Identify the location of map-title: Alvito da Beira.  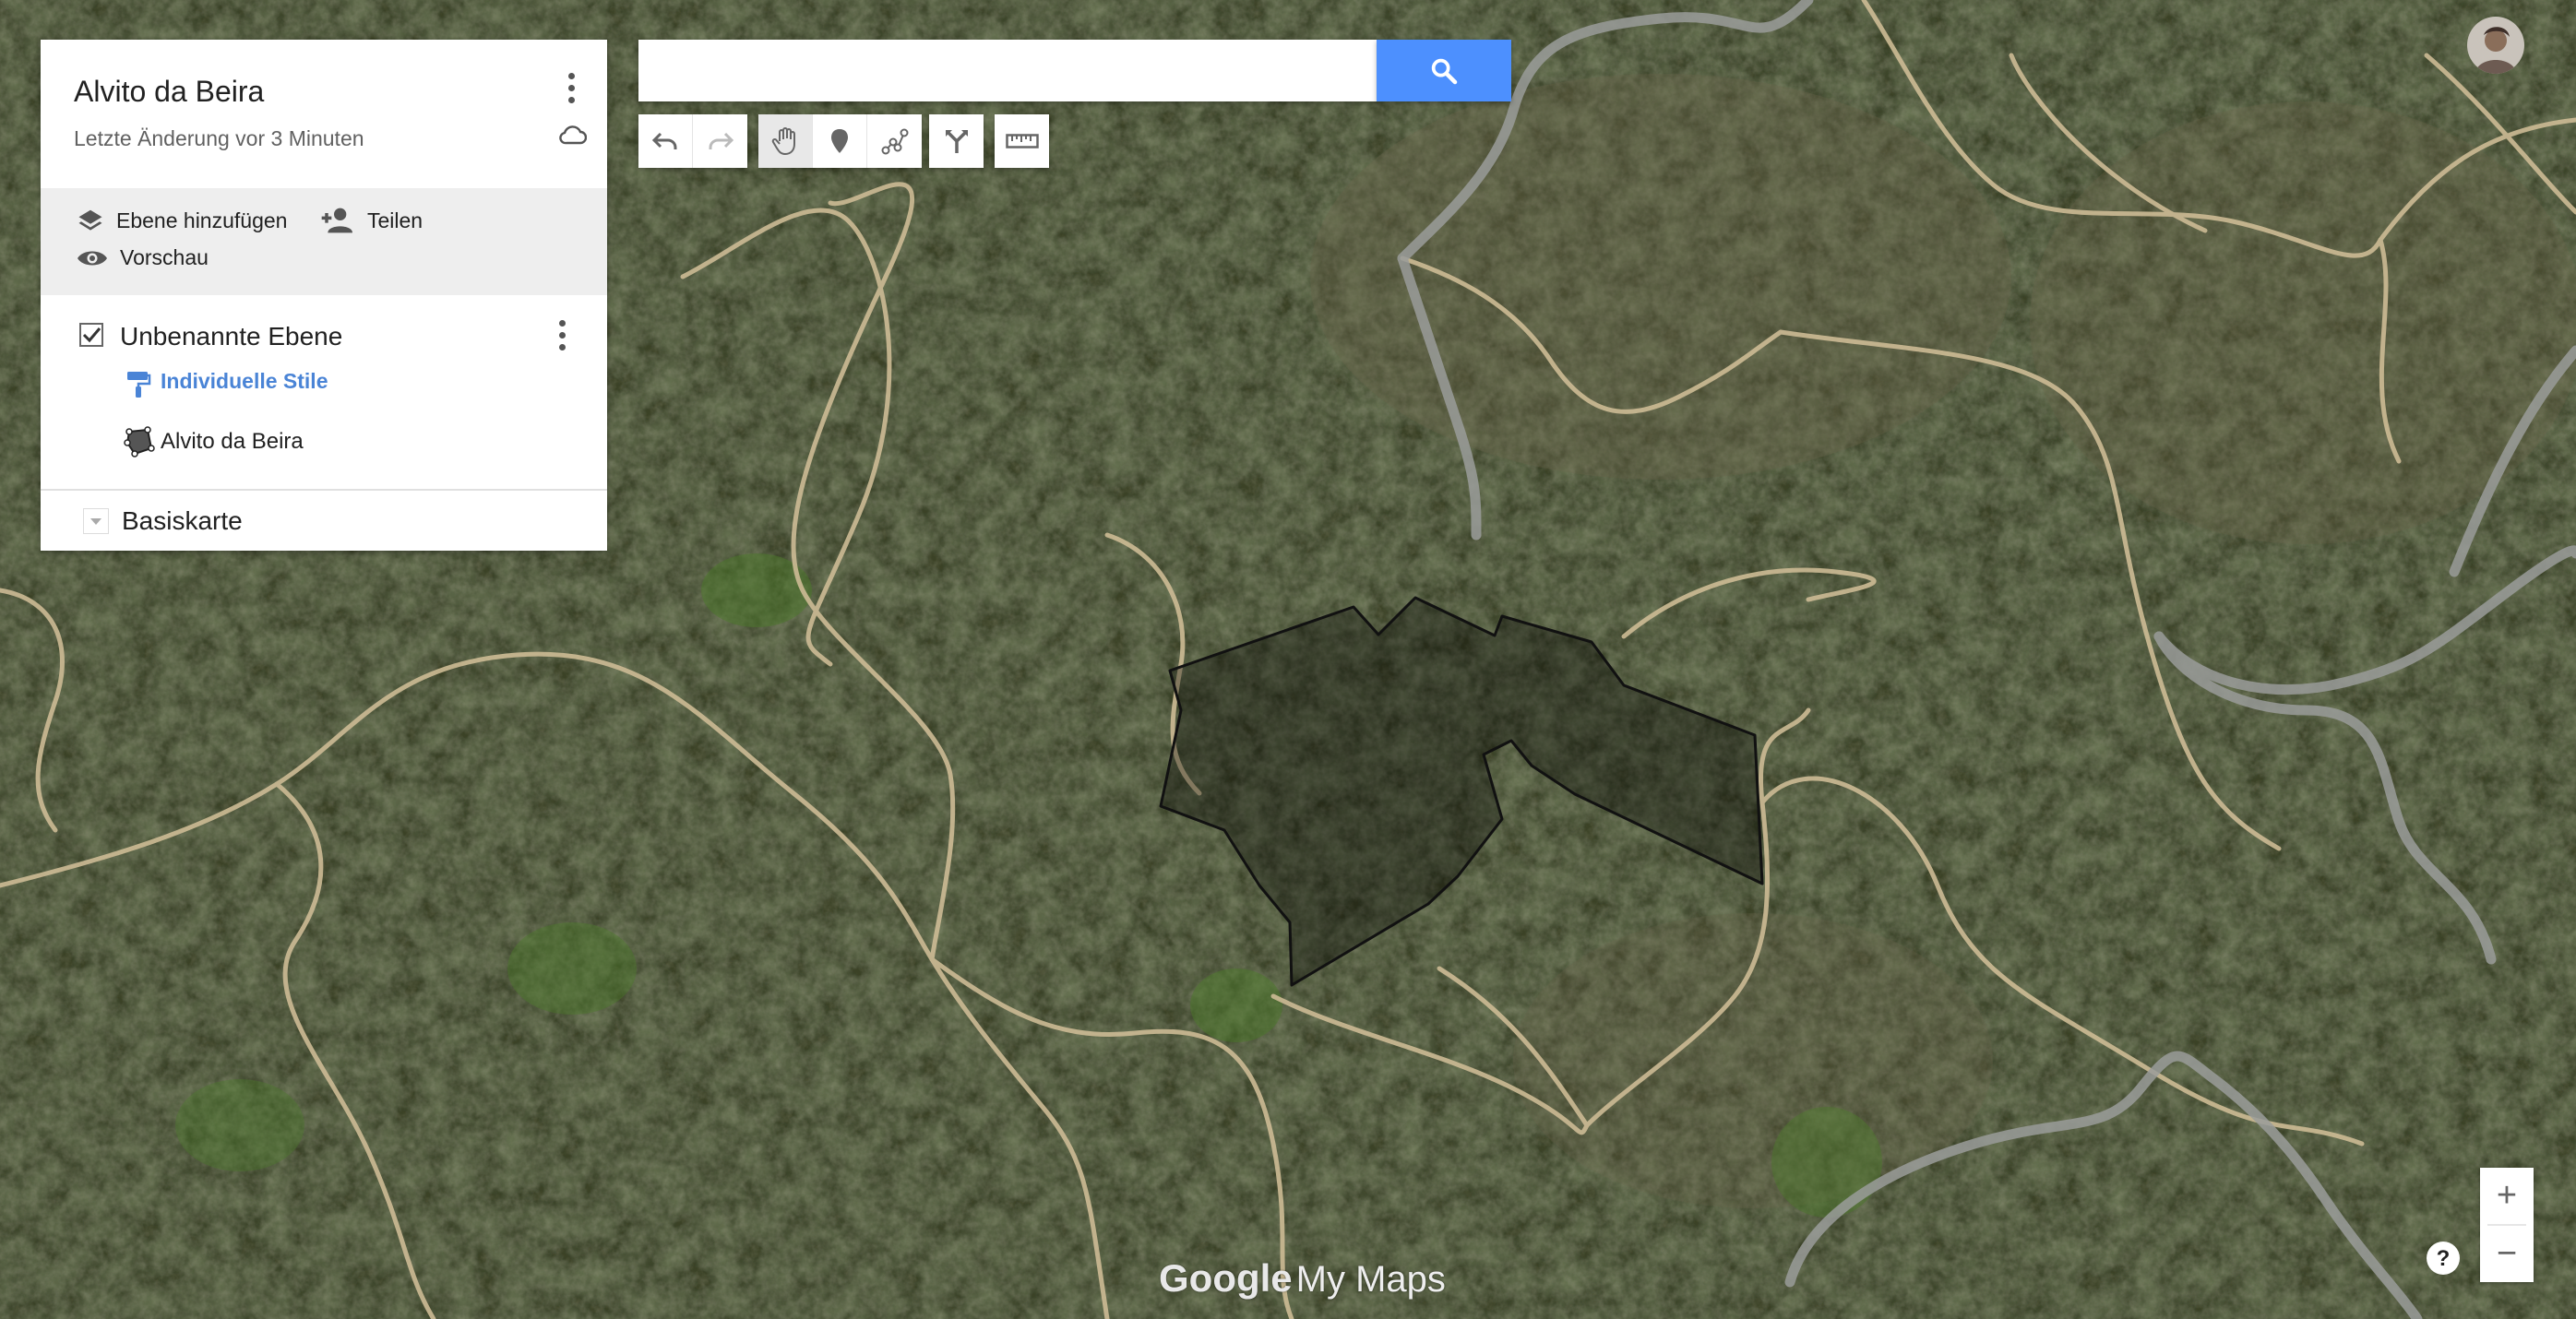
(169, 92).